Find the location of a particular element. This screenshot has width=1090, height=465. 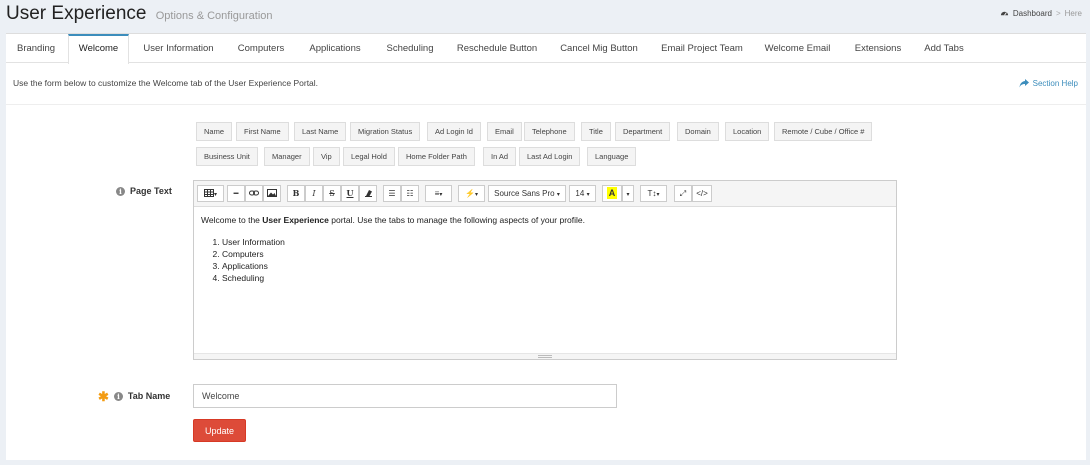

breadcrumb: Dashboard > Here is located at coordinates (1041, 13).